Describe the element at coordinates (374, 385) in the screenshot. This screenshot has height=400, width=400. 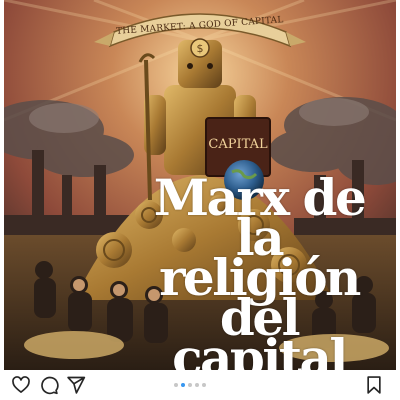
I see `bookmark-icon` at that location.